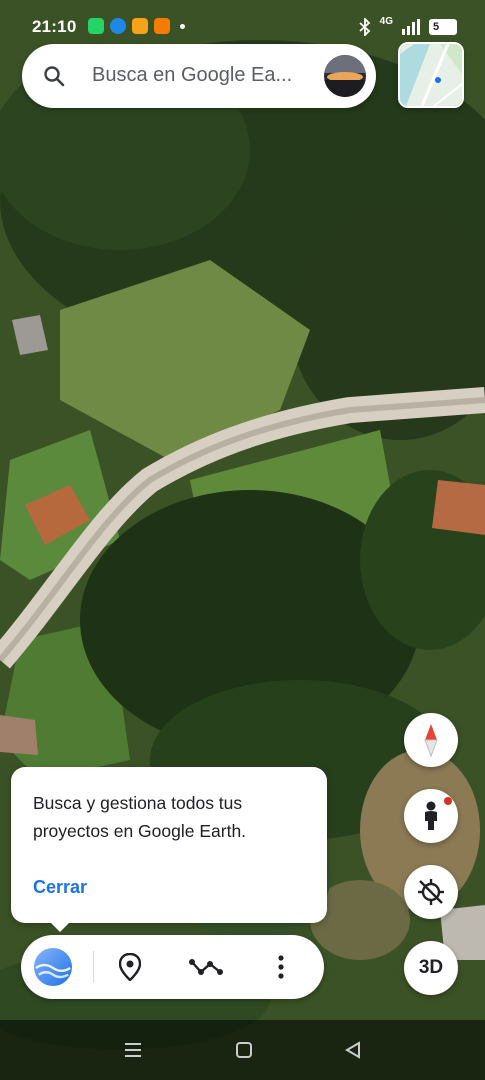 This screenshot has height=1080, width=485. What do you see at coordinates (443, 27) in the screenshot?
I see `battery-indicator: 5` at bounding box center [443, 27].